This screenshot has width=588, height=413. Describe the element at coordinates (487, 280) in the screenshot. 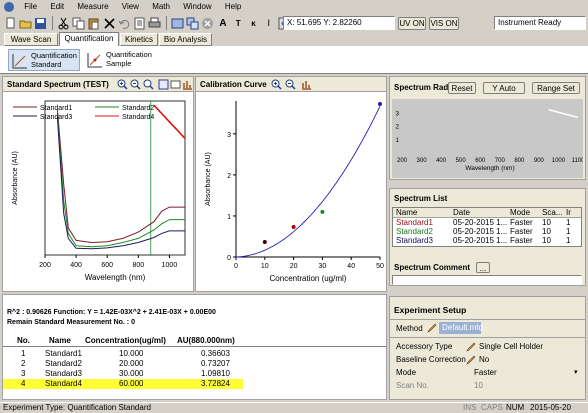

I see `comment-field` at that location.